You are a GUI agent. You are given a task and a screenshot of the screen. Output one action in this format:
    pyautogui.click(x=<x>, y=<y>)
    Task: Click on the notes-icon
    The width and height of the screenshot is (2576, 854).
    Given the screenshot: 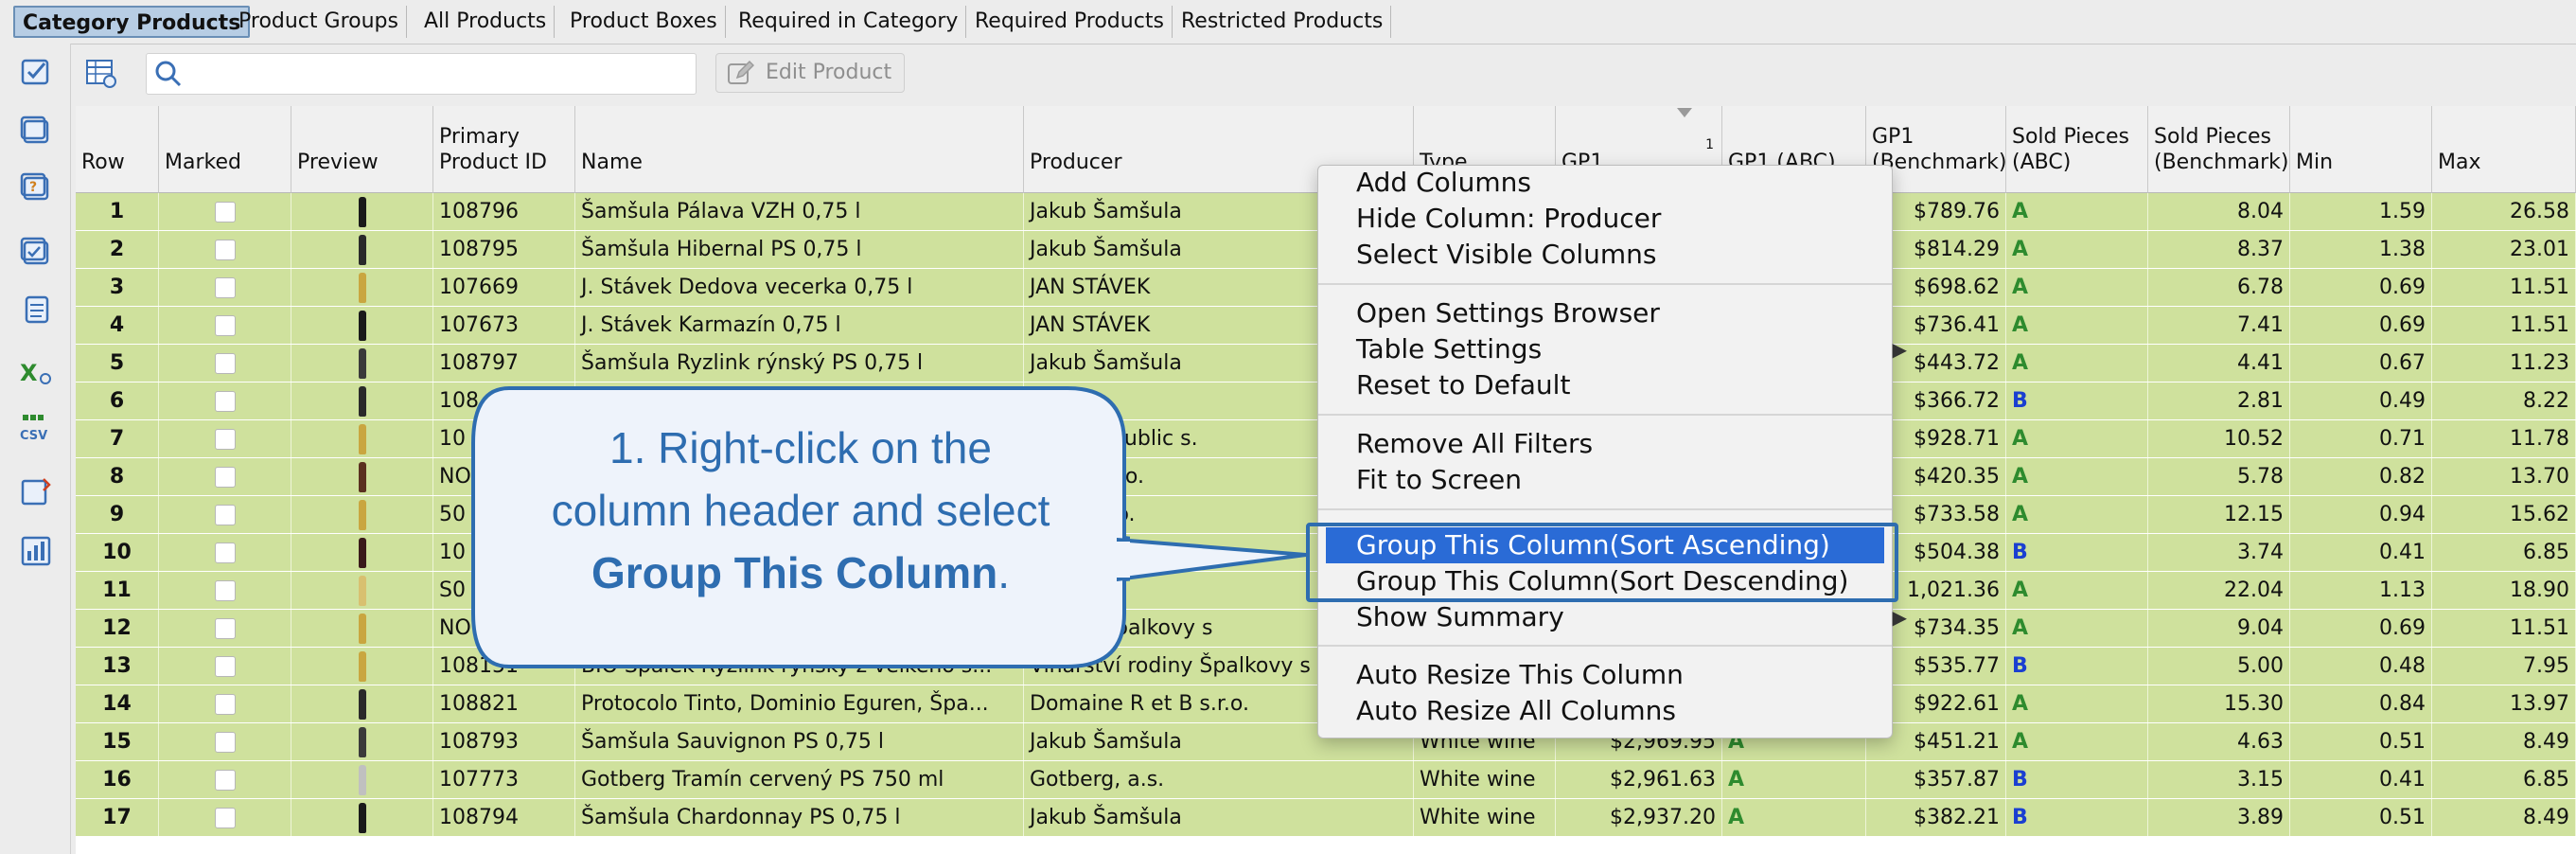 What is the action you would take?
    pyautogui.click(x=36, y=309)
    